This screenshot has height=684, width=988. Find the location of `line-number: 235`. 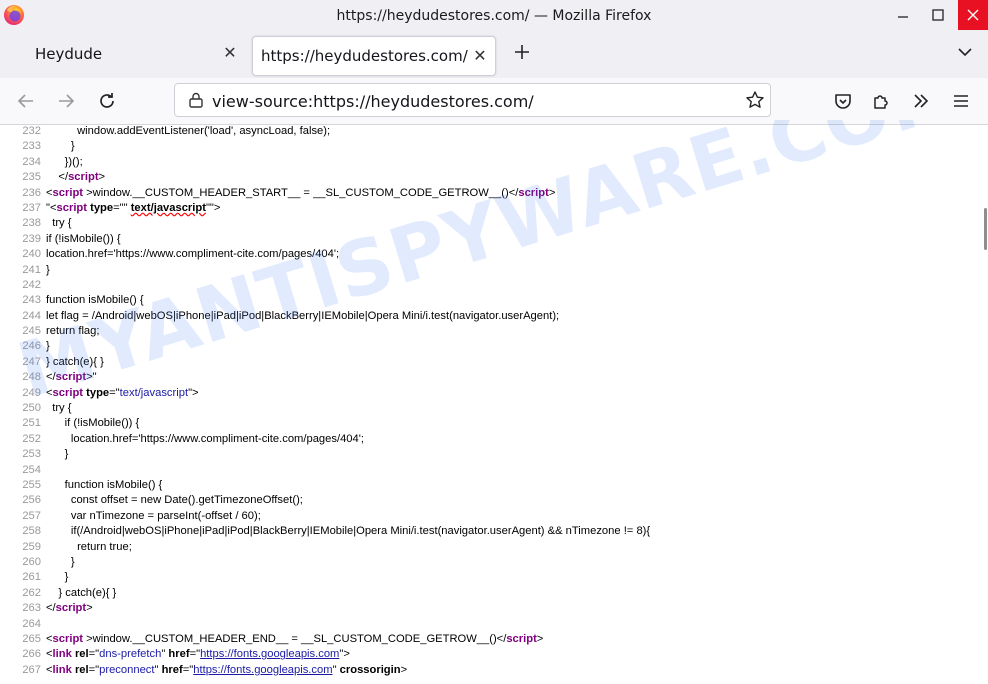

line-number: 235 is located at coordinates (31, 177).